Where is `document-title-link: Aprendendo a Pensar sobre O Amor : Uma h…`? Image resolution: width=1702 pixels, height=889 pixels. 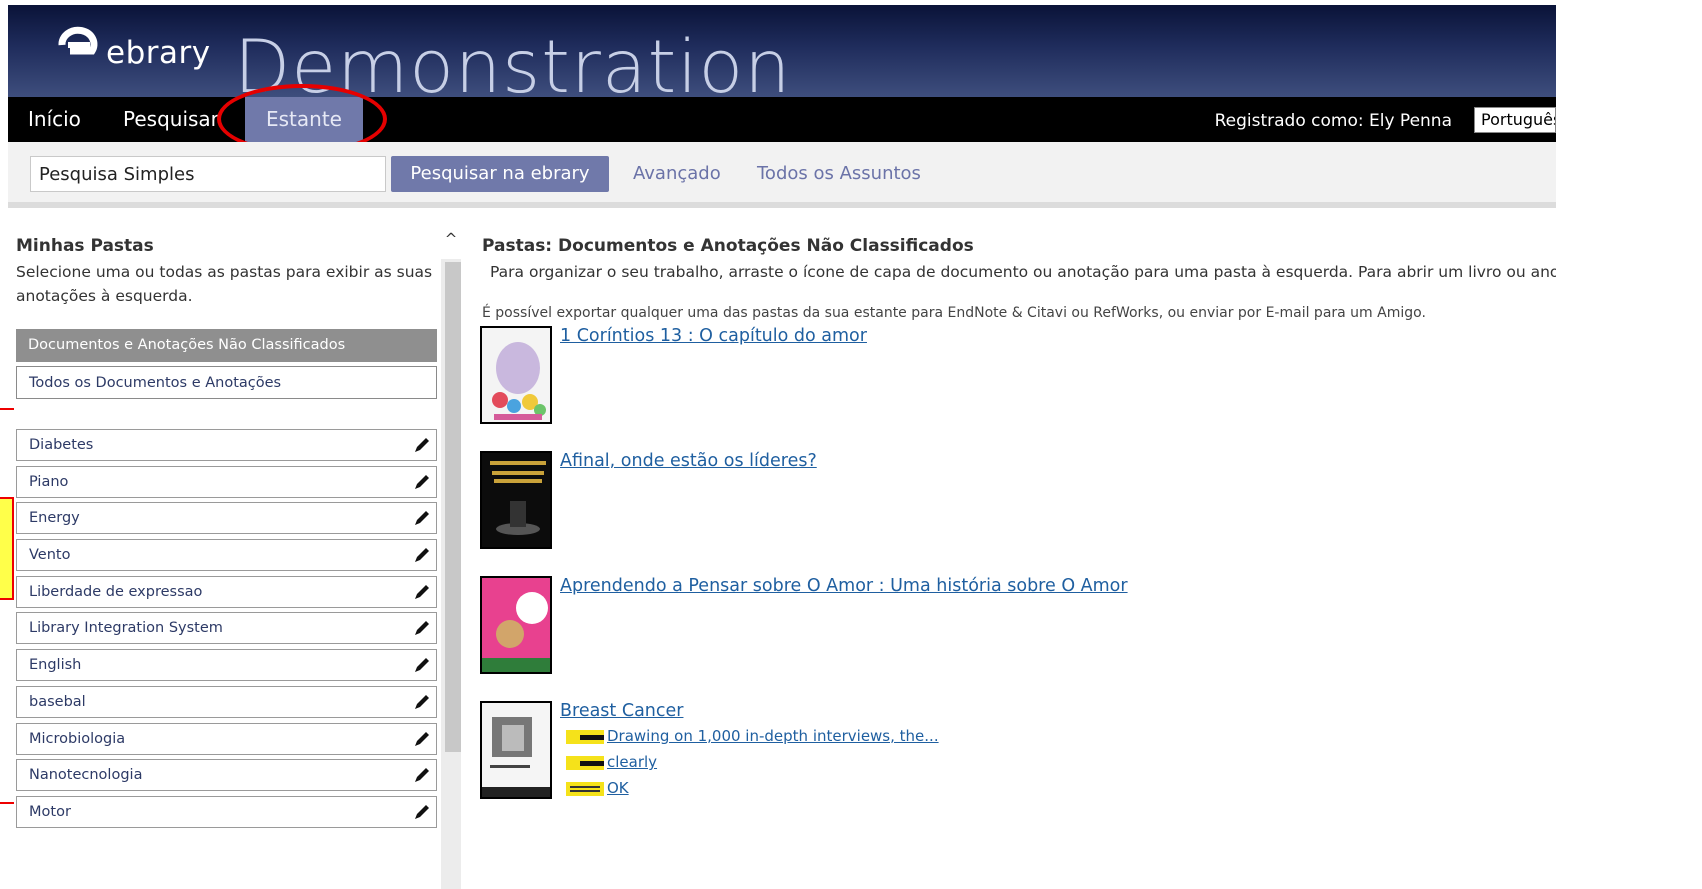 document-title-link: Aprendendo a Pensar sobre O Amor : Uma h… is located at coordinates (844, 586).